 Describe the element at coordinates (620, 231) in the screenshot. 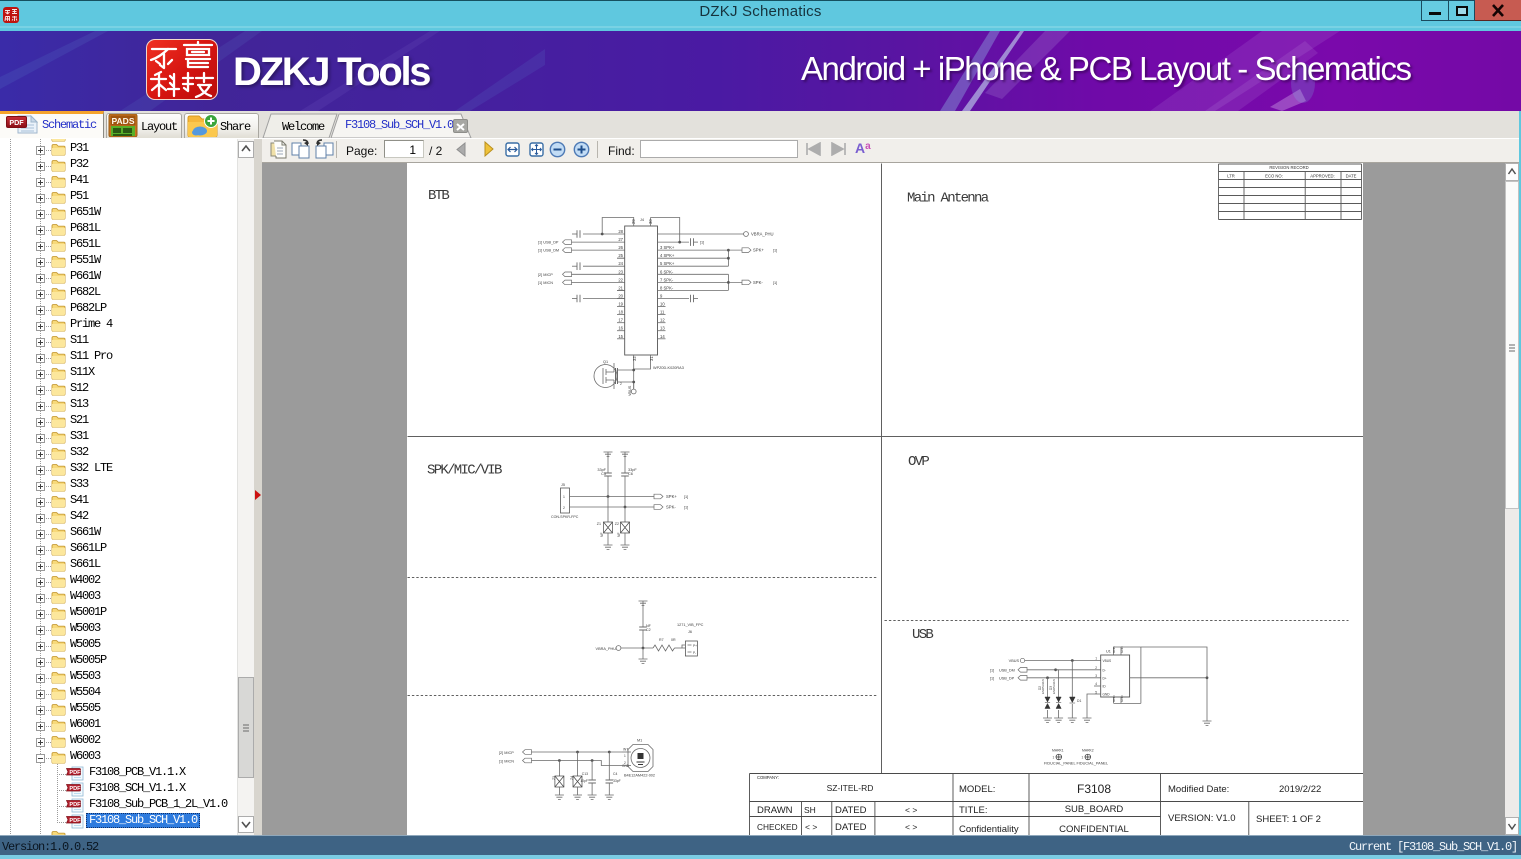

I see `svg-text: 28` at that location.